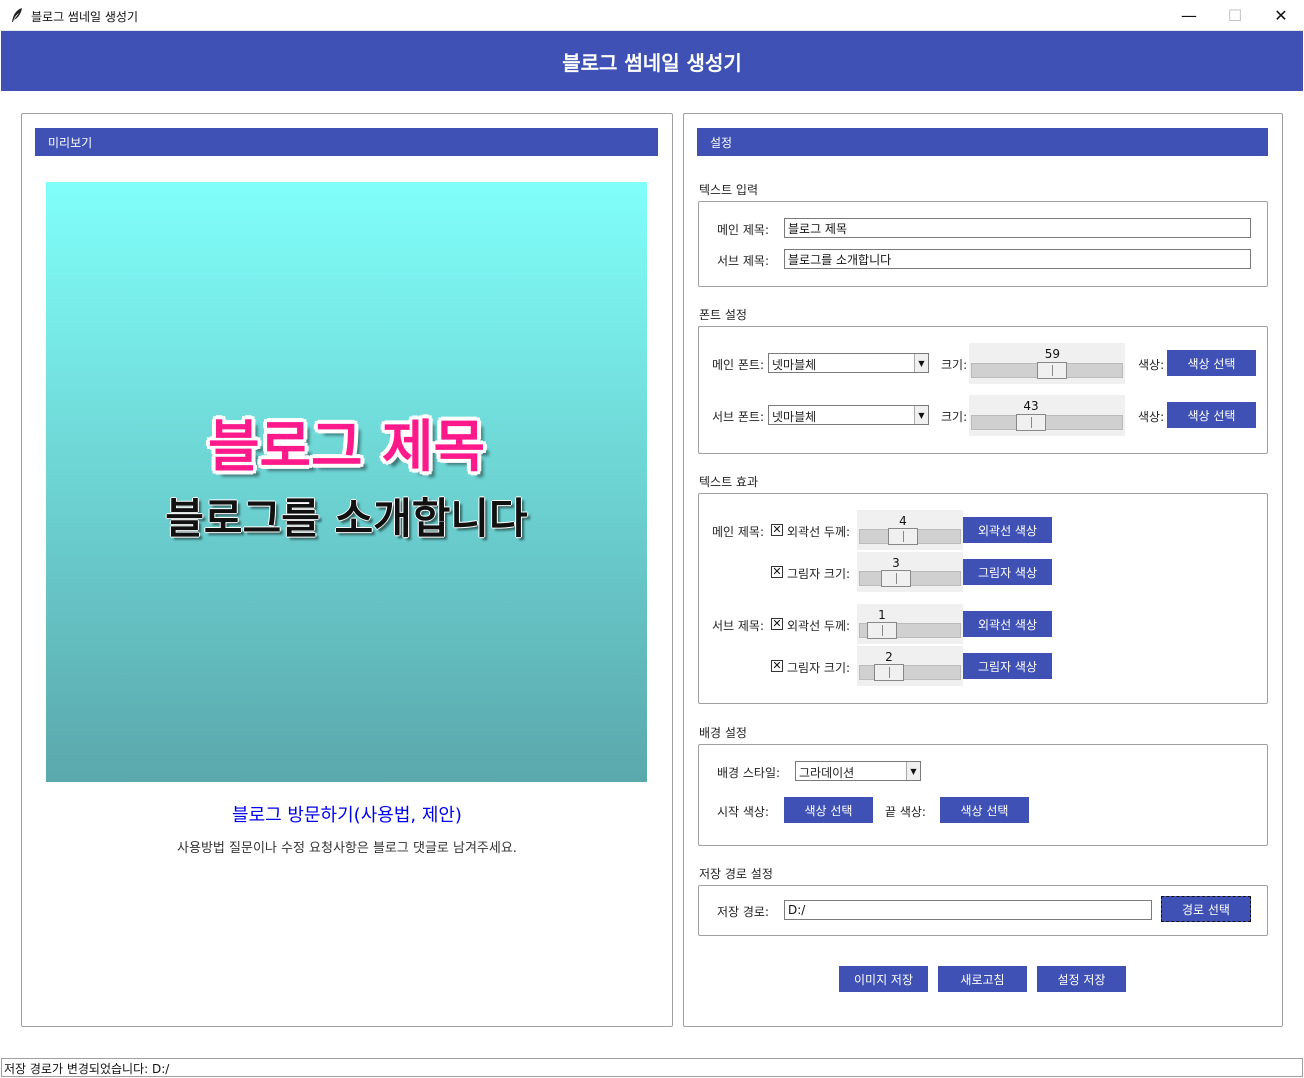  What do you see at coordinates (777, 530) in the screenshot?
I see `main-outline-checkbox: ✕` at bounding box center [777, 530].